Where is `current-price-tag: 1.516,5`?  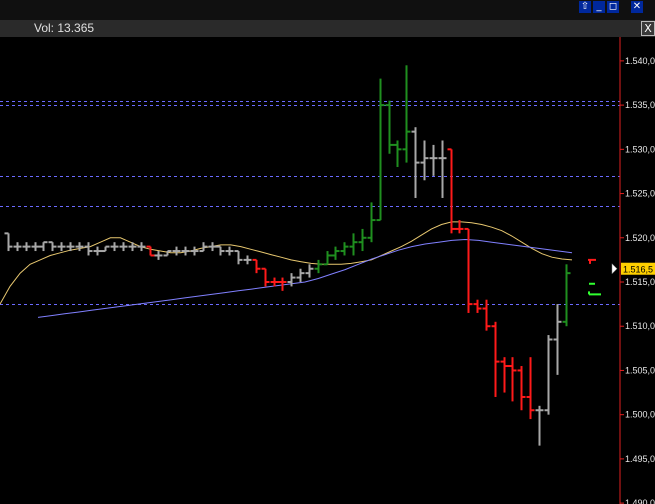
current-price-tag: 1.516,5 is located at coordinates (633, 268).